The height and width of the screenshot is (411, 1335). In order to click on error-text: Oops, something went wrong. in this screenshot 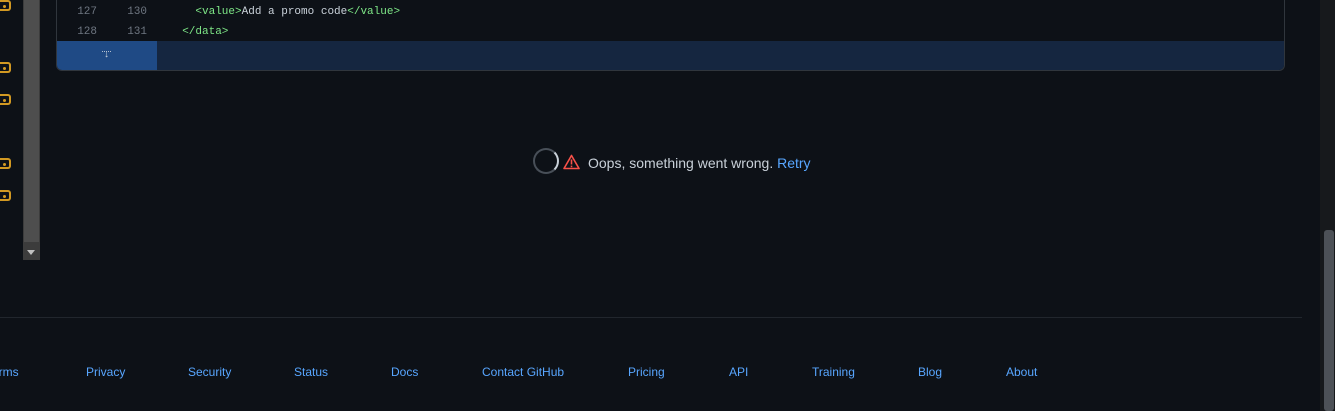, I will do `click(681, 163)`.